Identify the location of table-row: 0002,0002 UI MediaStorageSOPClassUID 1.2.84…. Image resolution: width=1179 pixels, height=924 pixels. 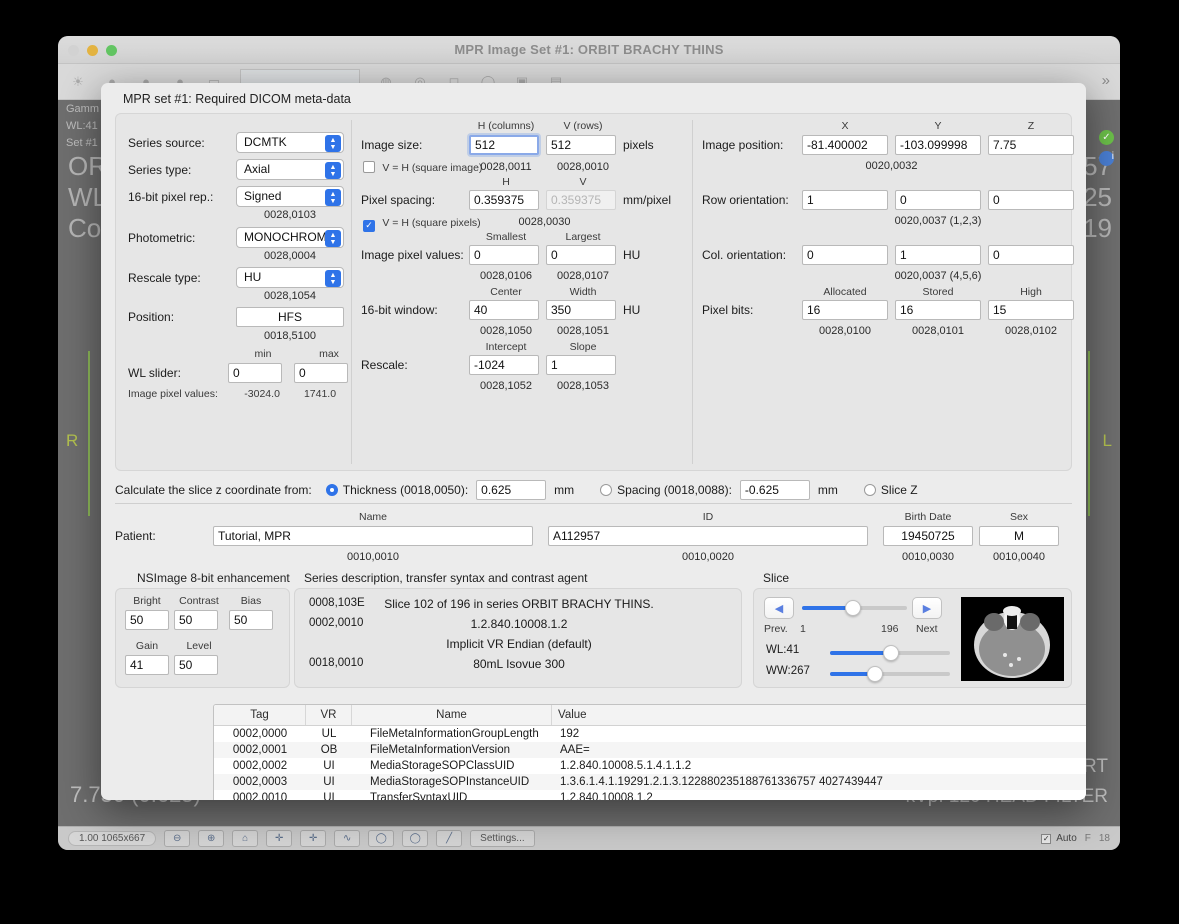
(650, 766).